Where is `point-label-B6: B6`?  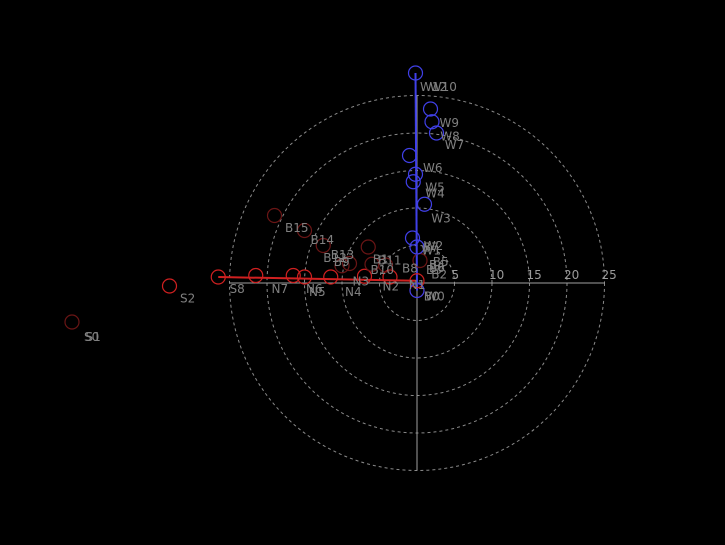 point-label-B6: B6 is located at coordinates (437, 268).